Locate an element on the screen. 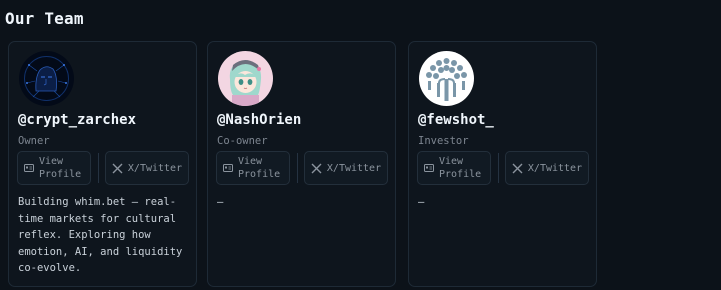 This screenshot has width=721, height=290. member-handle: @fewshot_ is located at coordinates (456, 120).